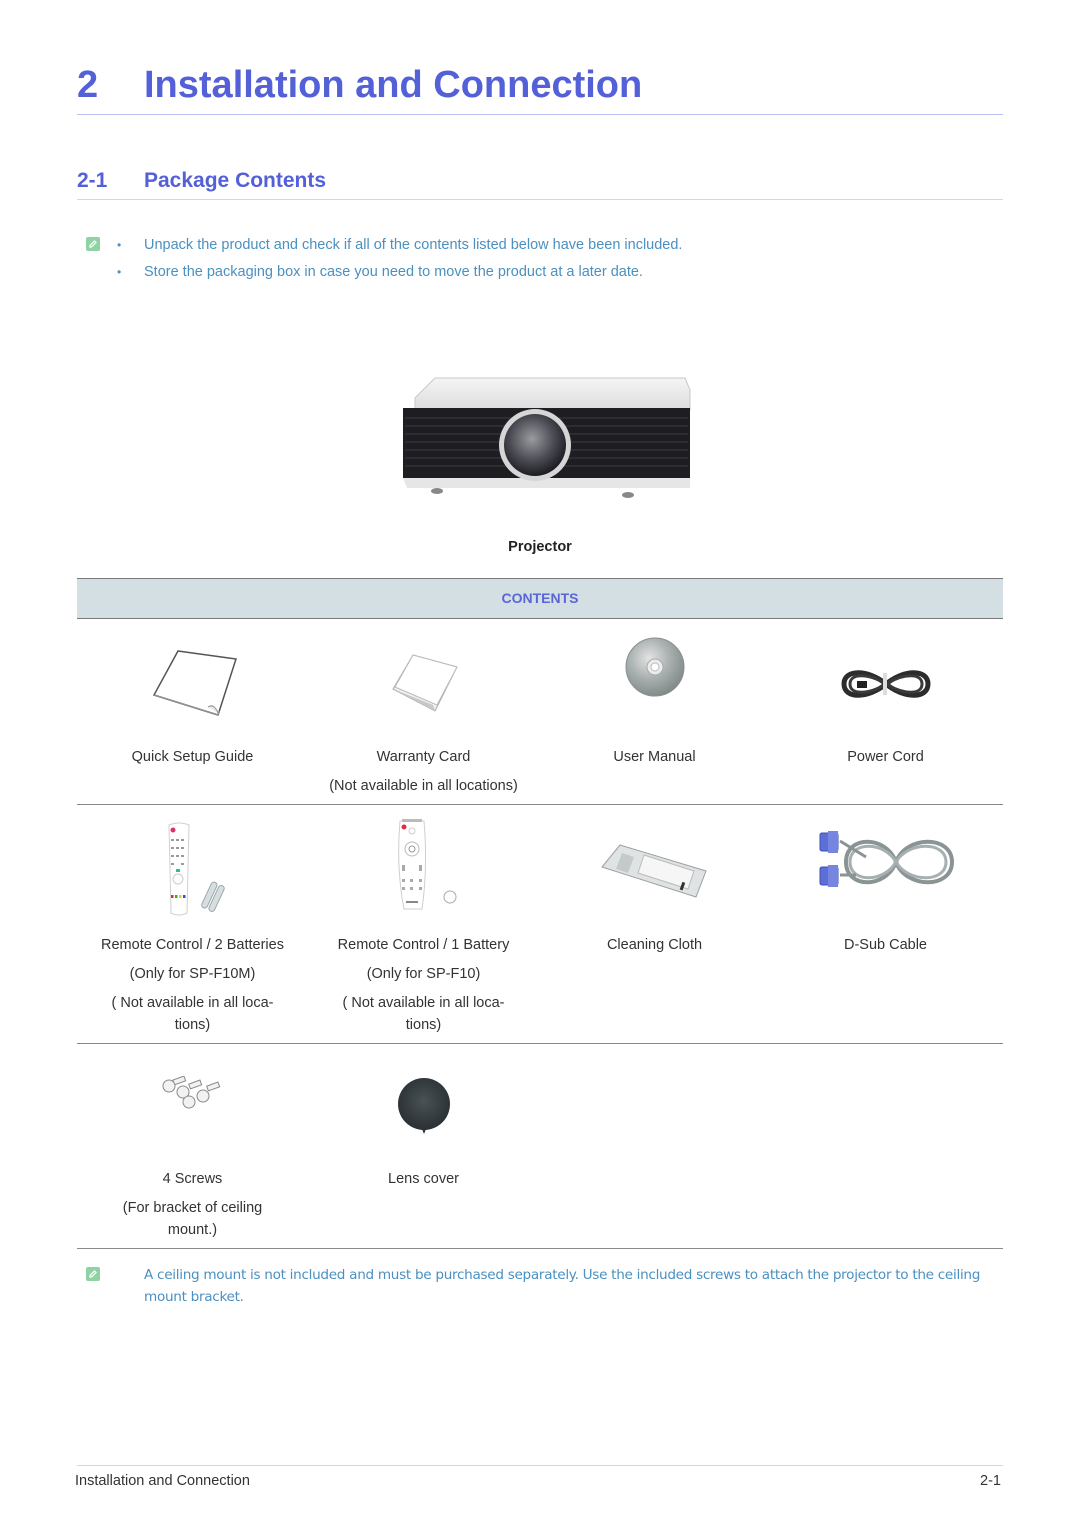 The width and height of the screenshot is (1080, 1527). I want to click on item-label: Lens cover, so click(423, 1179).